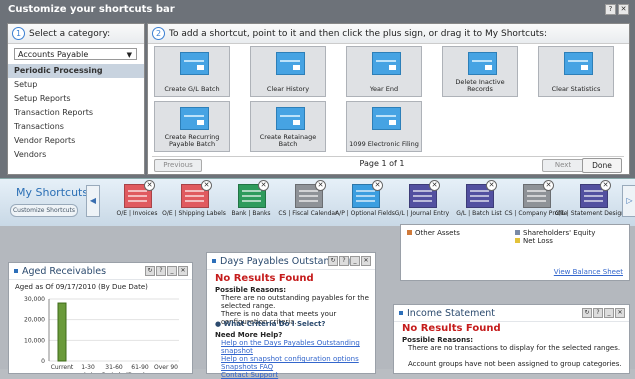 The height and width of the screenshot is (379, 635). What do you see at coordinates (70, 33) in the screenshot?
I see `step1-label: Select a category:` at bounding box center [70, 33].